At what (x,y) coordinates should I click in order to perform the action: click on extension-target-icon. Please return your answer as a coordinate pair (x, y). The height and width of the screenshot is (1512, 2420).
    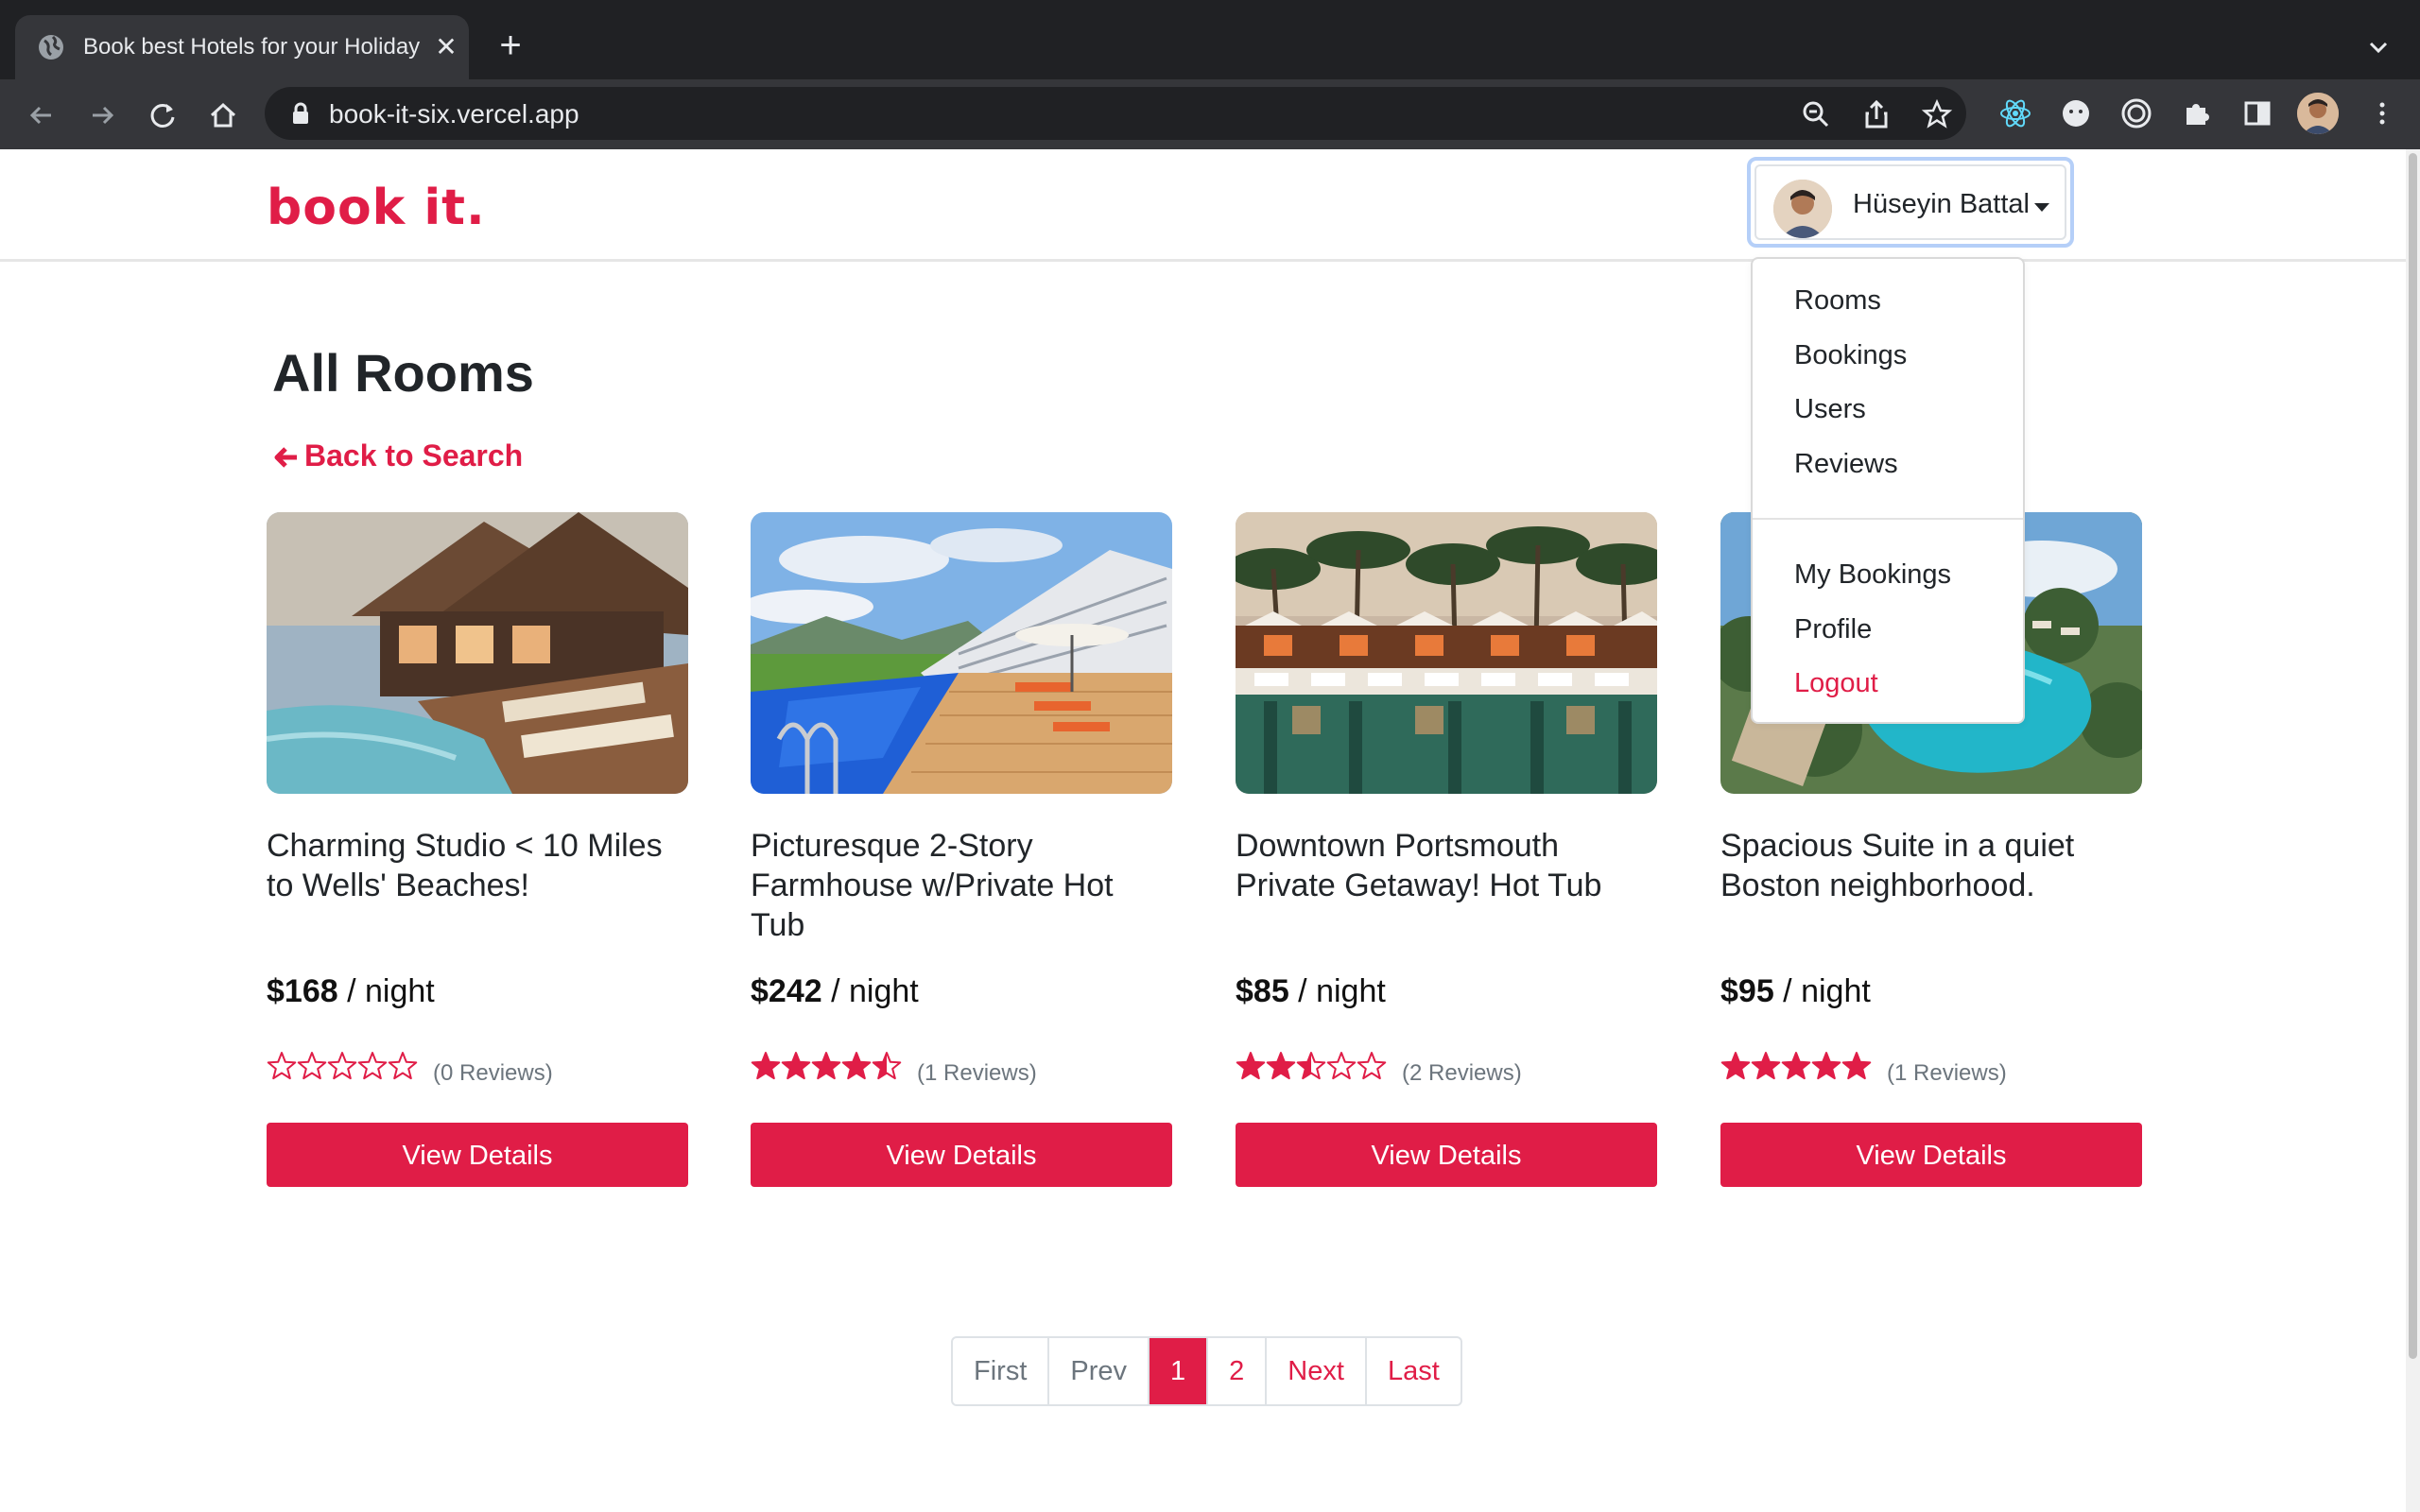
    Looking at the image, I should click on (2136, 113).